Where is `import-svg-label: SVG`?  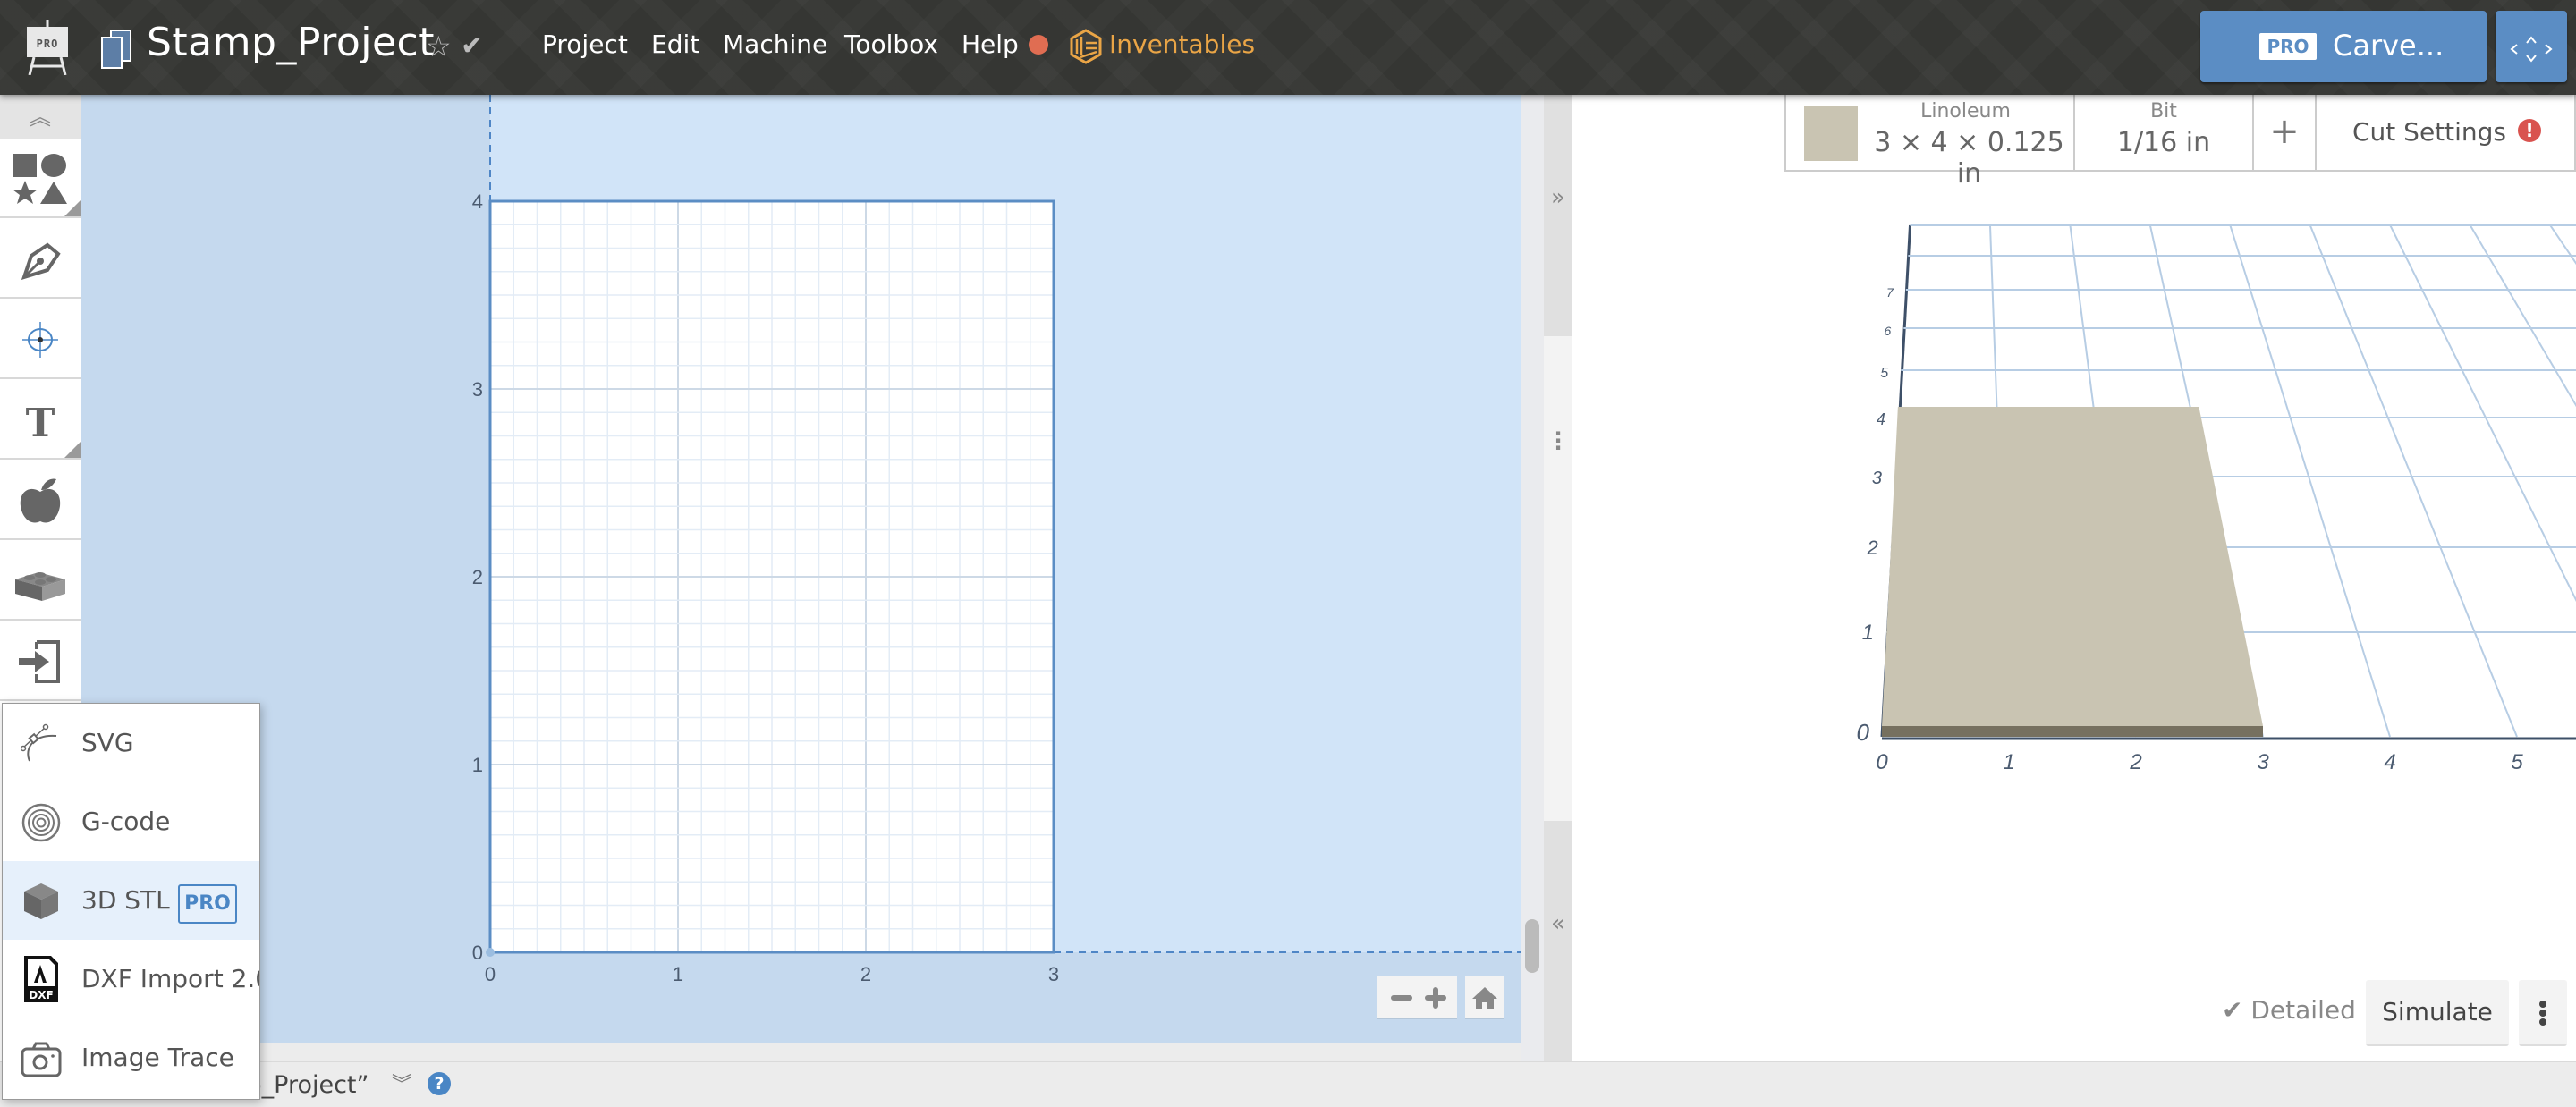
import-svg-label: SVG is located at coordinates (107, 742).